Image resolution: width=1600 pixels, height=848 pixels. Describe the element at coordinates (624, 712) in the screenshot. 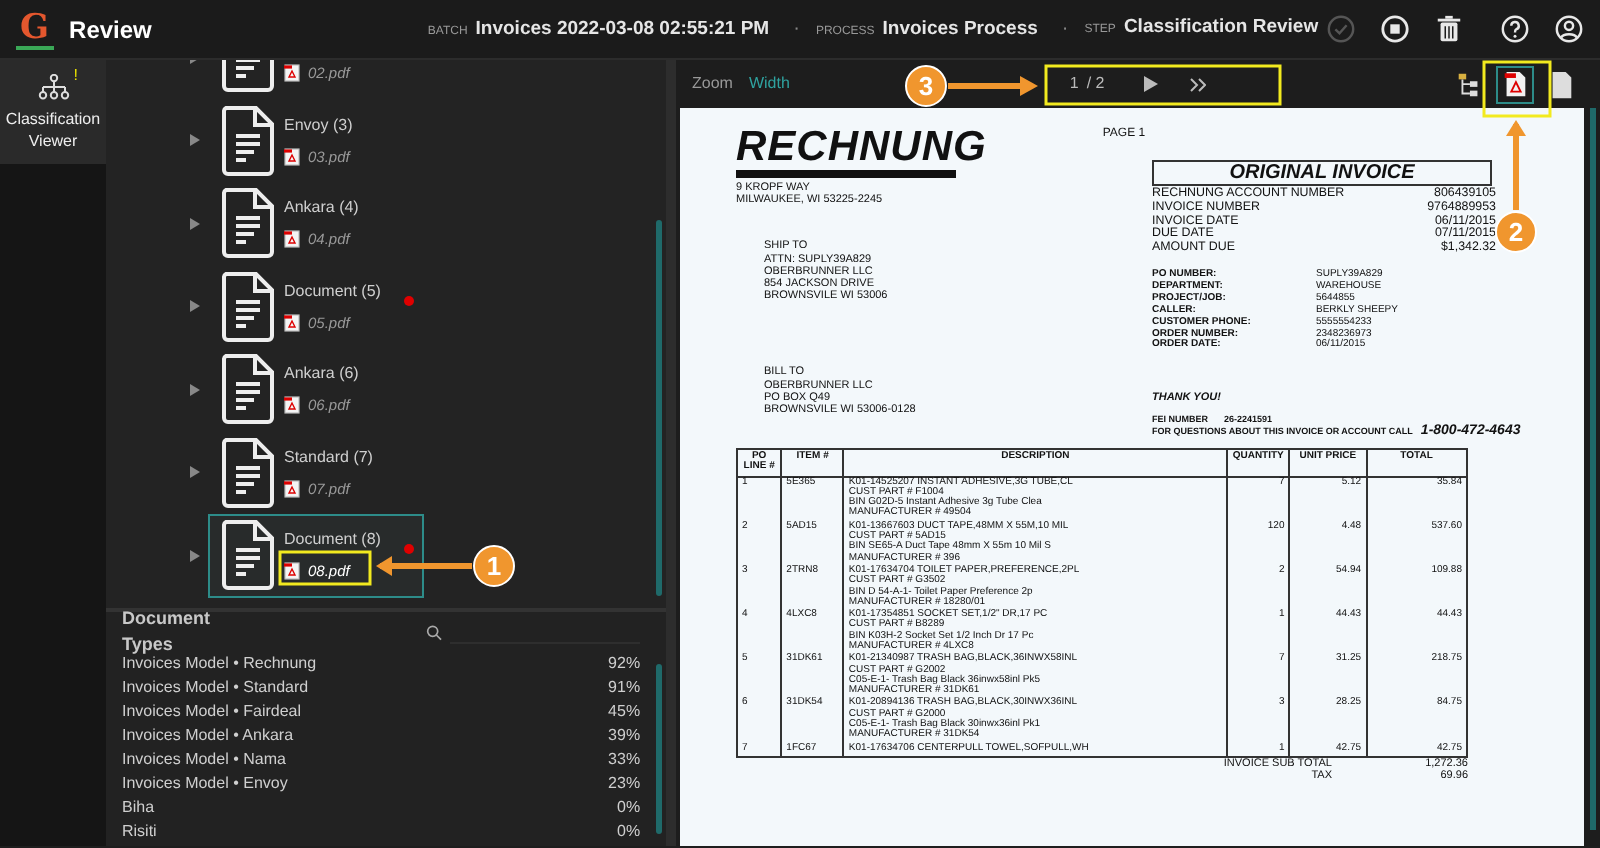

I see `confidence-score: 45%` at that location.